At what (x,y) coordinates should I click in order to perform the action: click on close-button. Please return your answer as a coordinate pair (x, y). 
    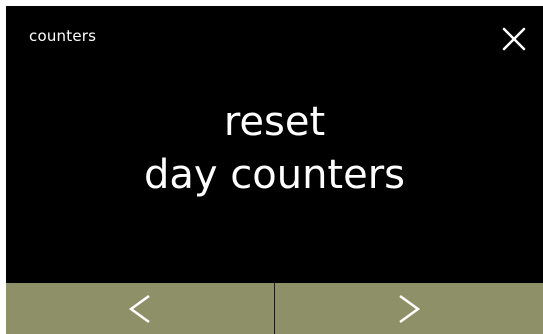
    Looking at the image, I should click on (514, 39).